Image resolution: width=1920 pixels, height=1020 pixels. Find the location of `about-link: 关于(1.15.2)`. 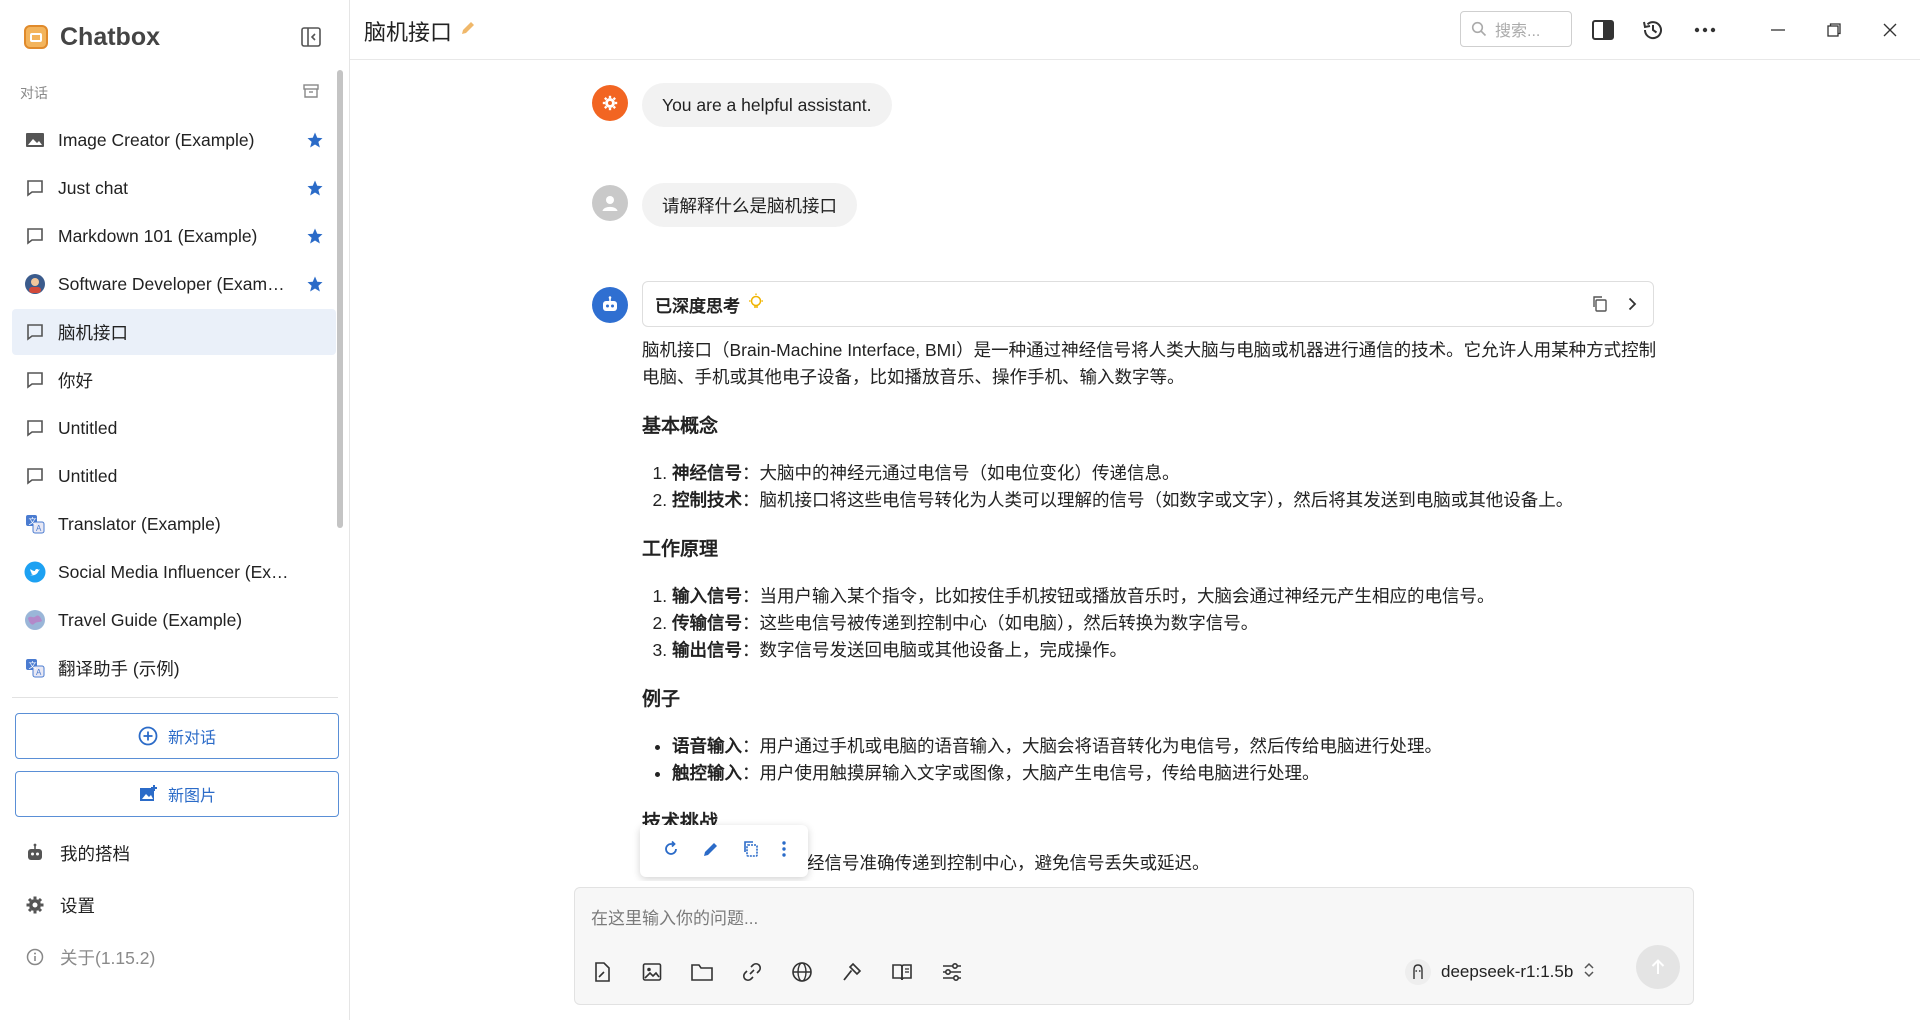

about-link: 关于(1.15.2) is located at coordinates (89, 957).